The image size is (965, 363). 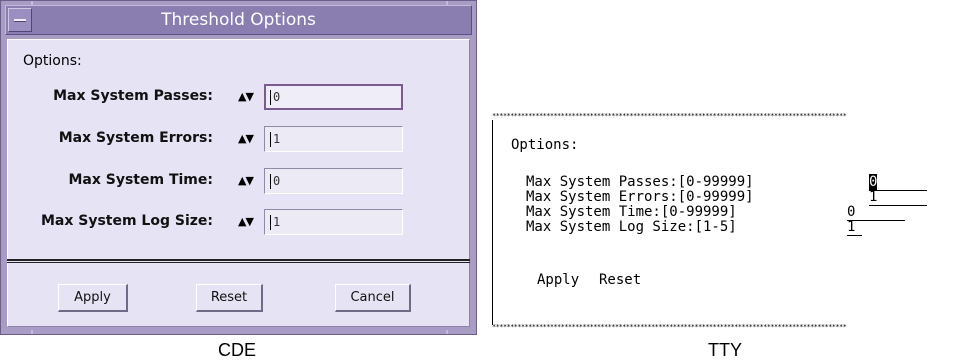 I want to click on tty-max-time-field: 0, so click(x=876, y=213).